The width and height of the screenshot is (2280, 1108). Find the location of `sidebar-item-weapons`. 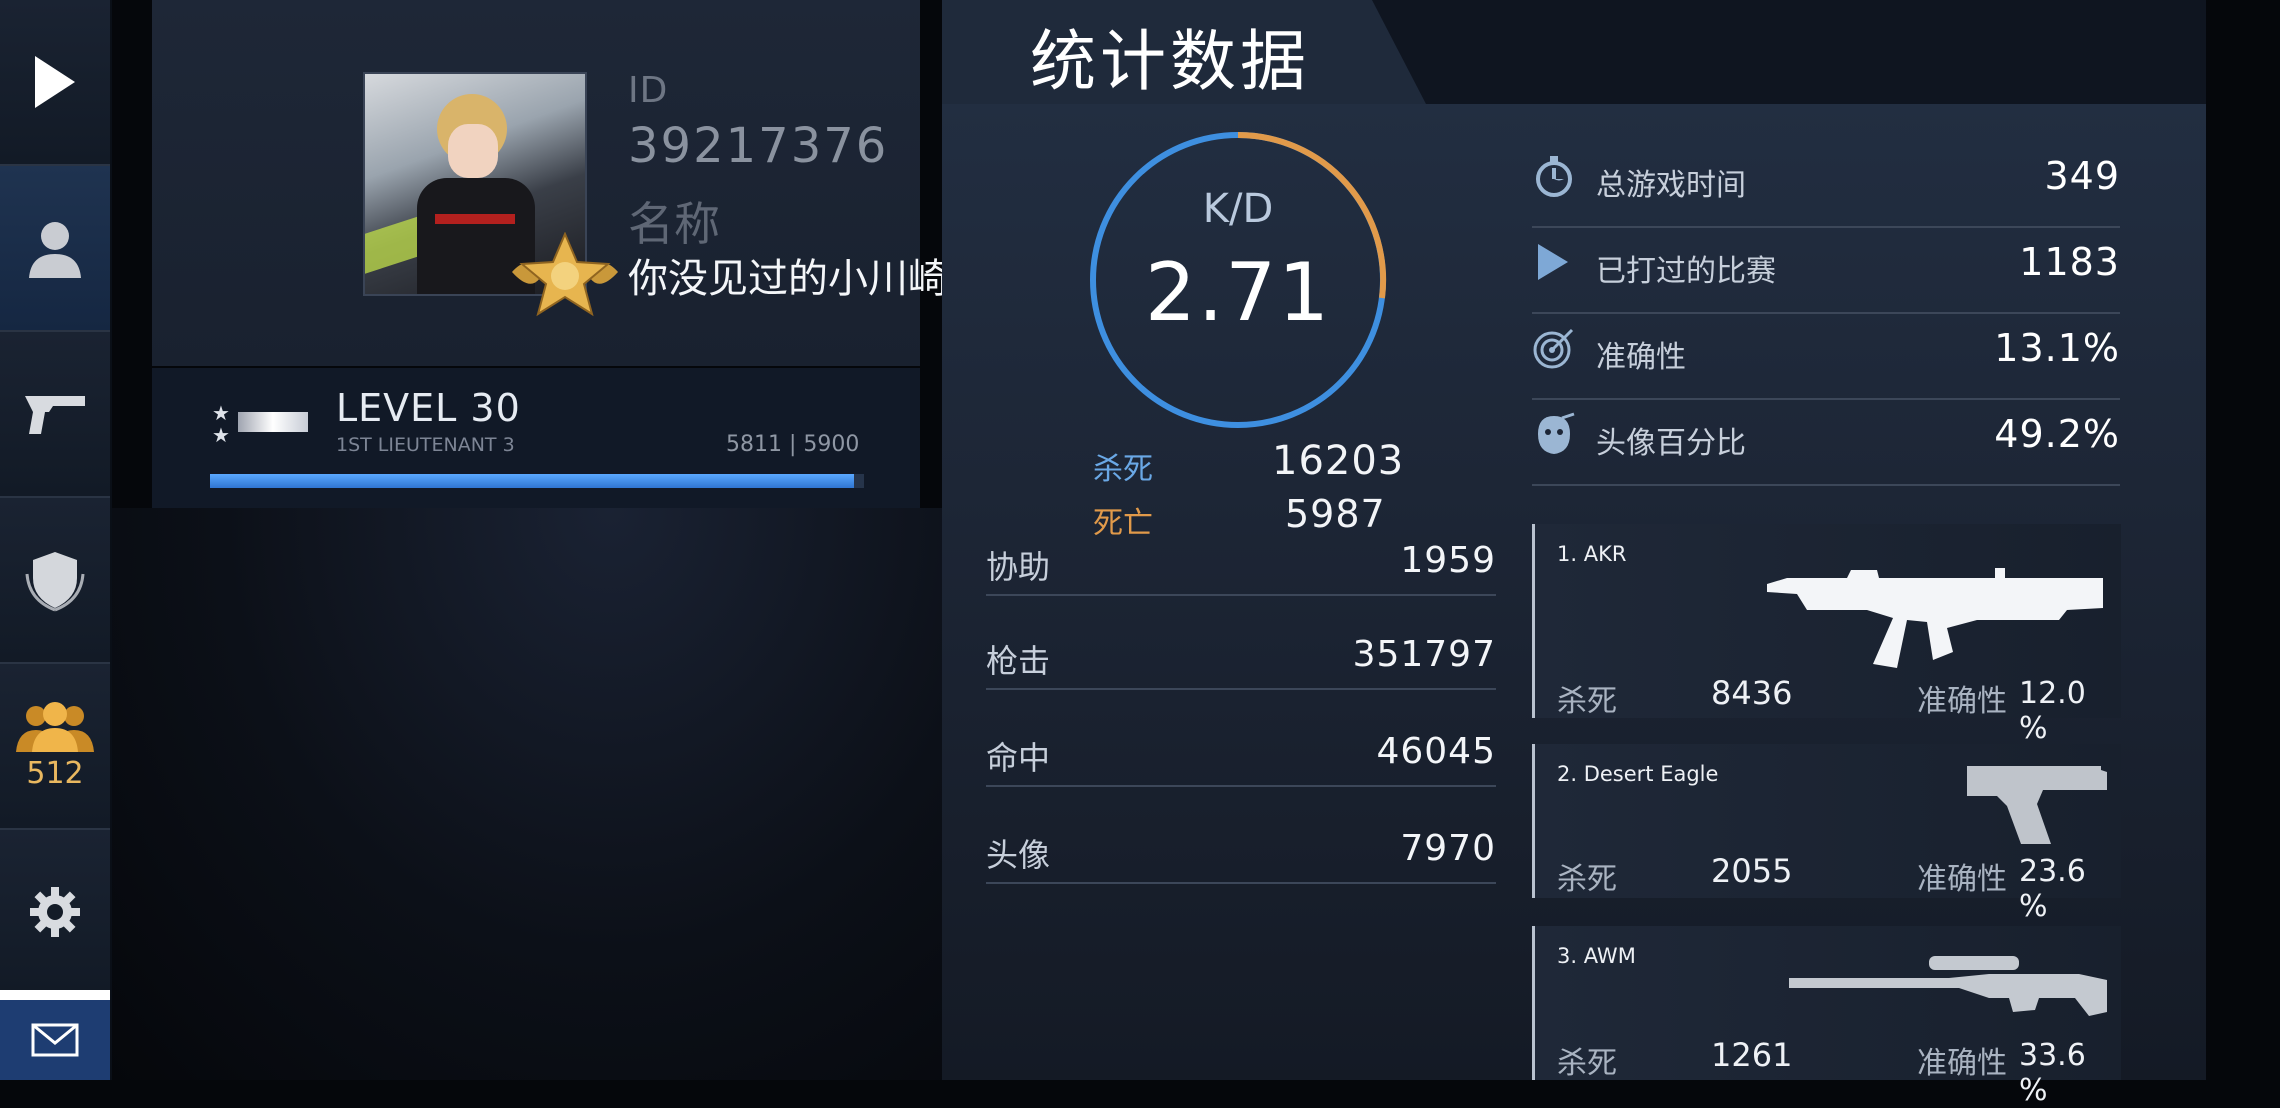

sidebar-item-weapons is located at coordinates (55, 415).